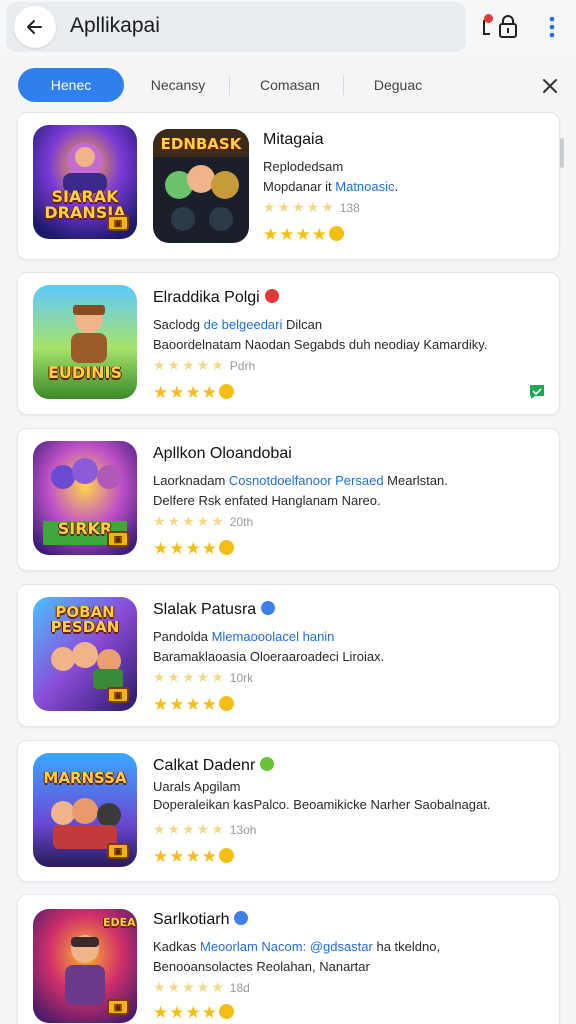  What do you see at coordinates (311, 207) in the screenshot?
I see `rating-row: ★★★★★ 138` at bounding box center [311, 207].